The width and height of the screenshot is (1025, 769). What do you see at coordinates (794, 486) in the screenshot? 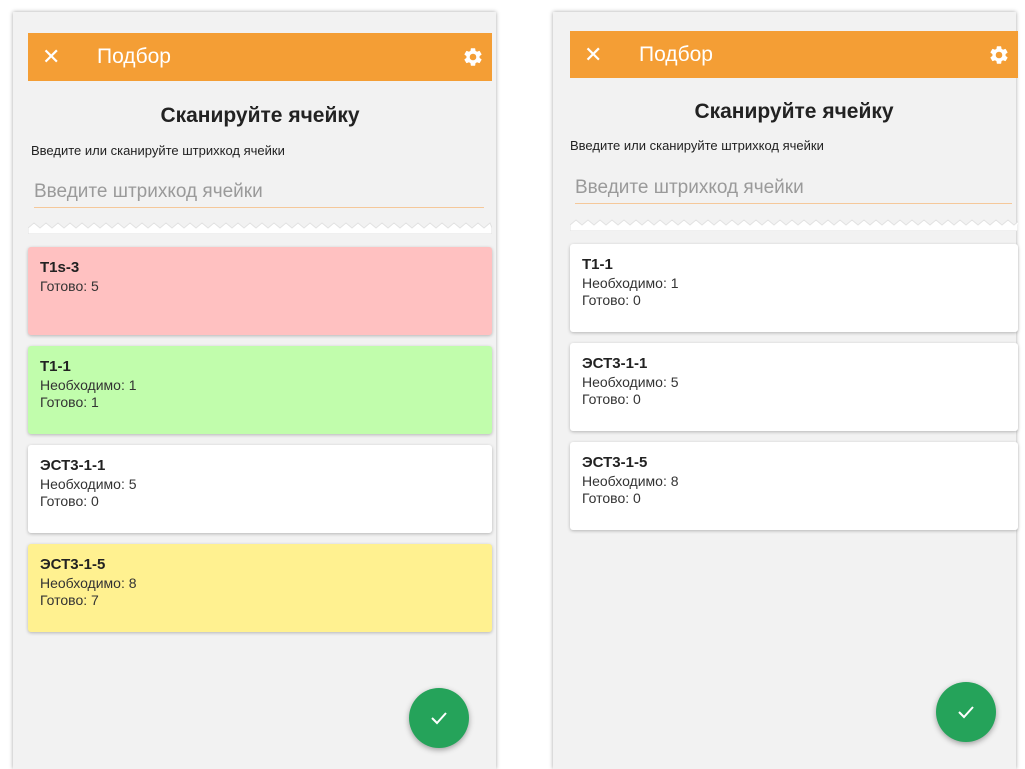
I see `cell-card: ЭСТ3-1-5 Необходимо: 8 Готово: 0` at bounding box center [794, 486].